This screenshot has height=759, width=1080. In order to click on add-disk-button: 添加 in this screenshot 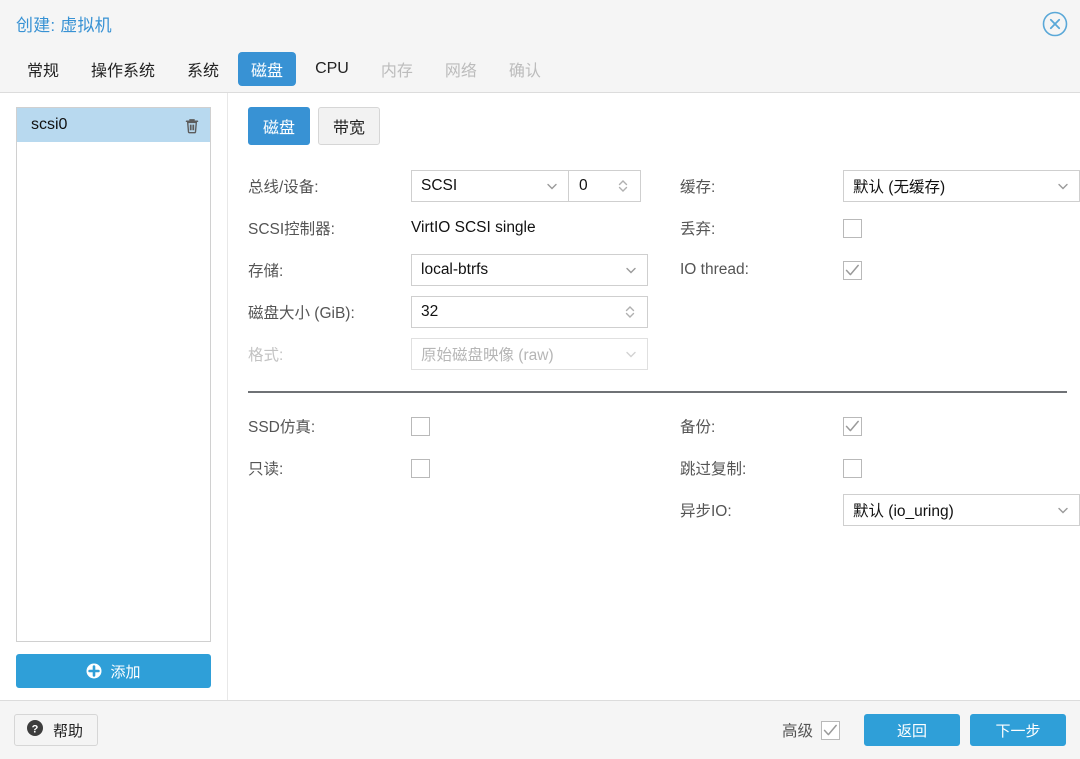, I will do `click(113, 671)`.